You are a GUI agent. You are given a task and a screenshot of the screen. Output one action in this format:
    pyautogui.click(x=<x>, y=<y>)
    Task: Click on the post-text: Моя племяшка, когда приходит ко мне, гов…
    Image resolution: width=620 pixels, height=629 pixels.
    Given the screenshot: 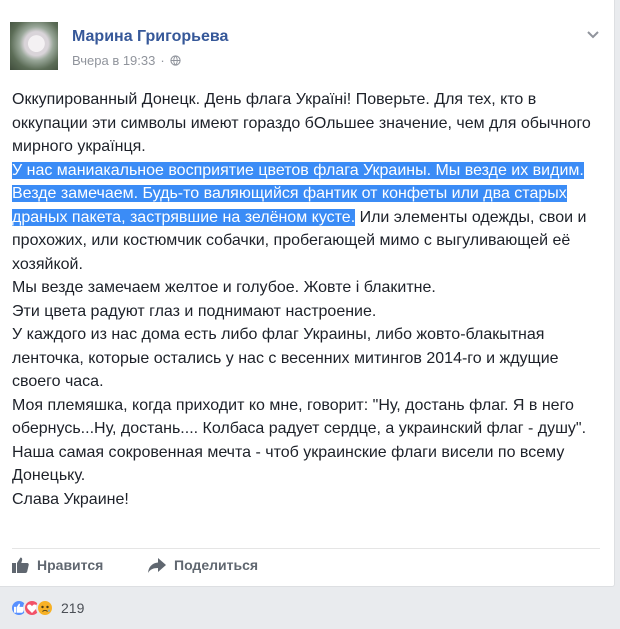 What is the action you would take?
    pyautogui.click(x=299, y=417)
    